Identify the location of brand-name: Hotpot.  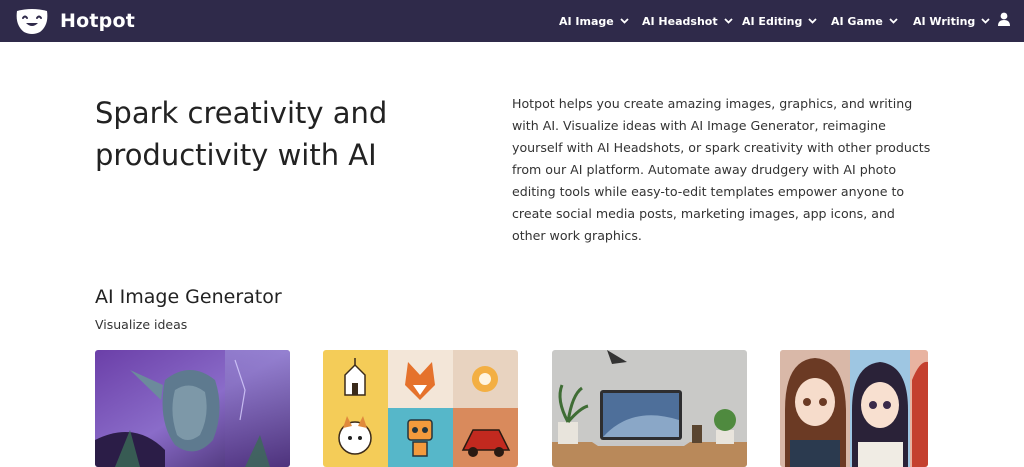
(97, 21).